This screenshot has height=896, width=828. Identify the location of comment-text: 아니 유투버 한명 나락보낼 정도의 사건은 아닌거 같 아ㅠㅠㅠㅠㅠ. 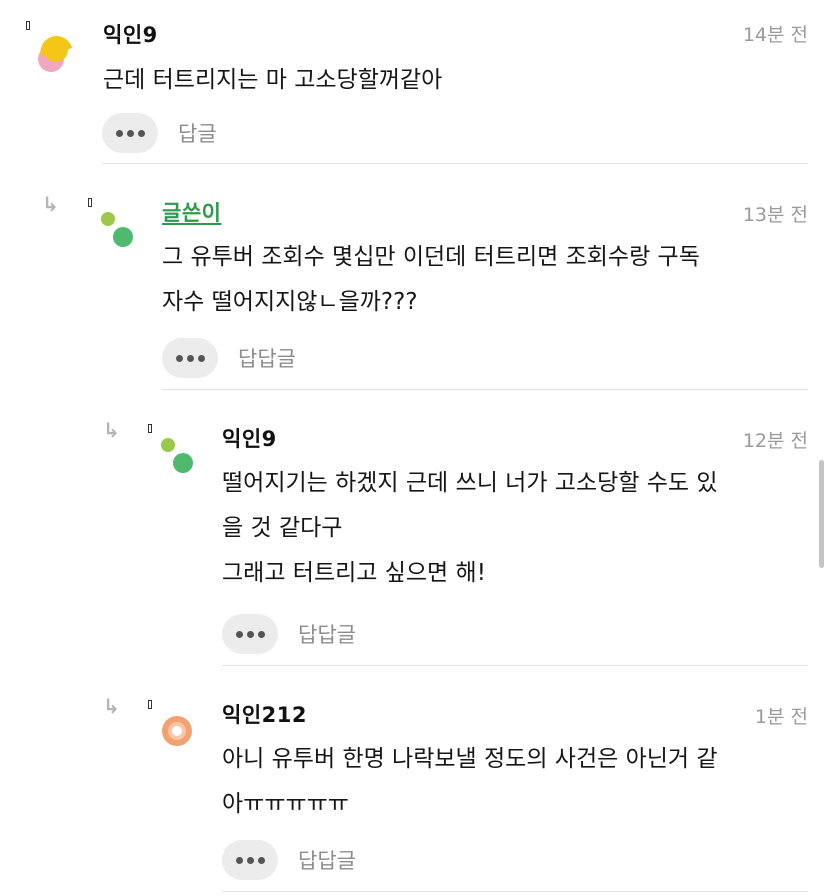
(470, 781).